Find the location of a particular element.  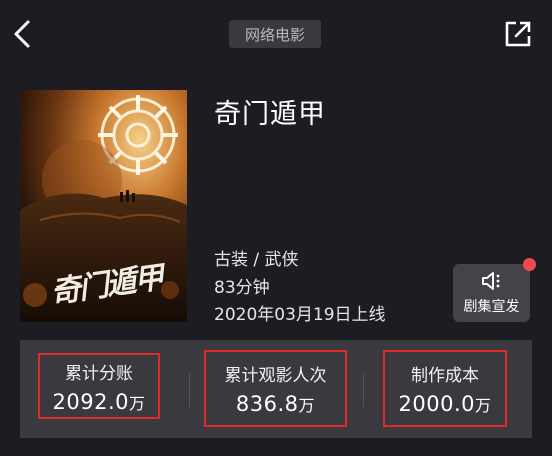

notification-dot is located at coordinates (529, 264).